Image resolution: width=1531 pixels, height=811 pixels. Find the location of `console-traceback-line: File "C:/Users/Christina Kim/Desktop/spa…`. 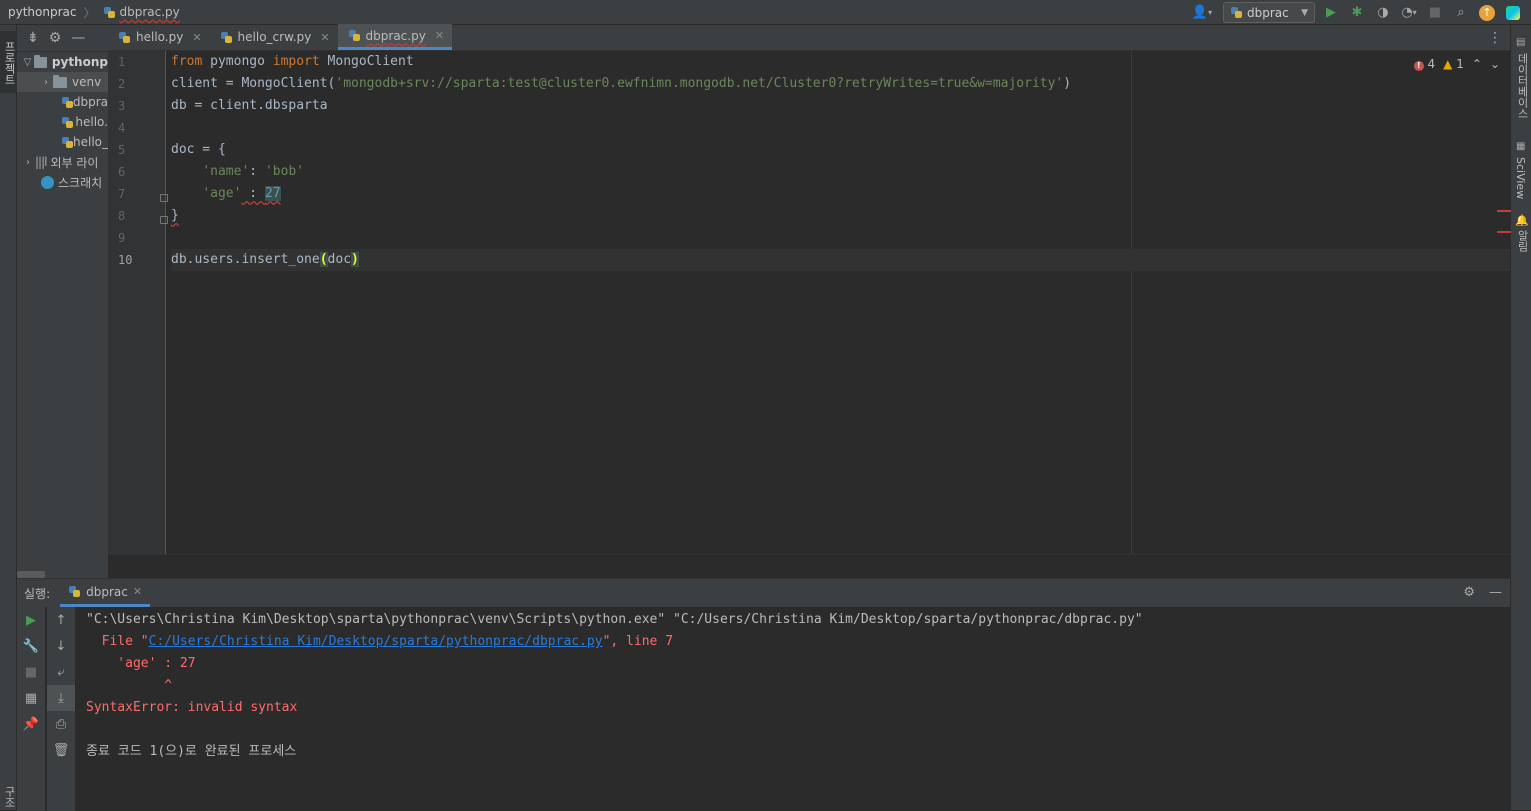

console-traceback-line: File "C:/Users/Christina Kim/Desktop/spa… is located at coordinates (380, 641).